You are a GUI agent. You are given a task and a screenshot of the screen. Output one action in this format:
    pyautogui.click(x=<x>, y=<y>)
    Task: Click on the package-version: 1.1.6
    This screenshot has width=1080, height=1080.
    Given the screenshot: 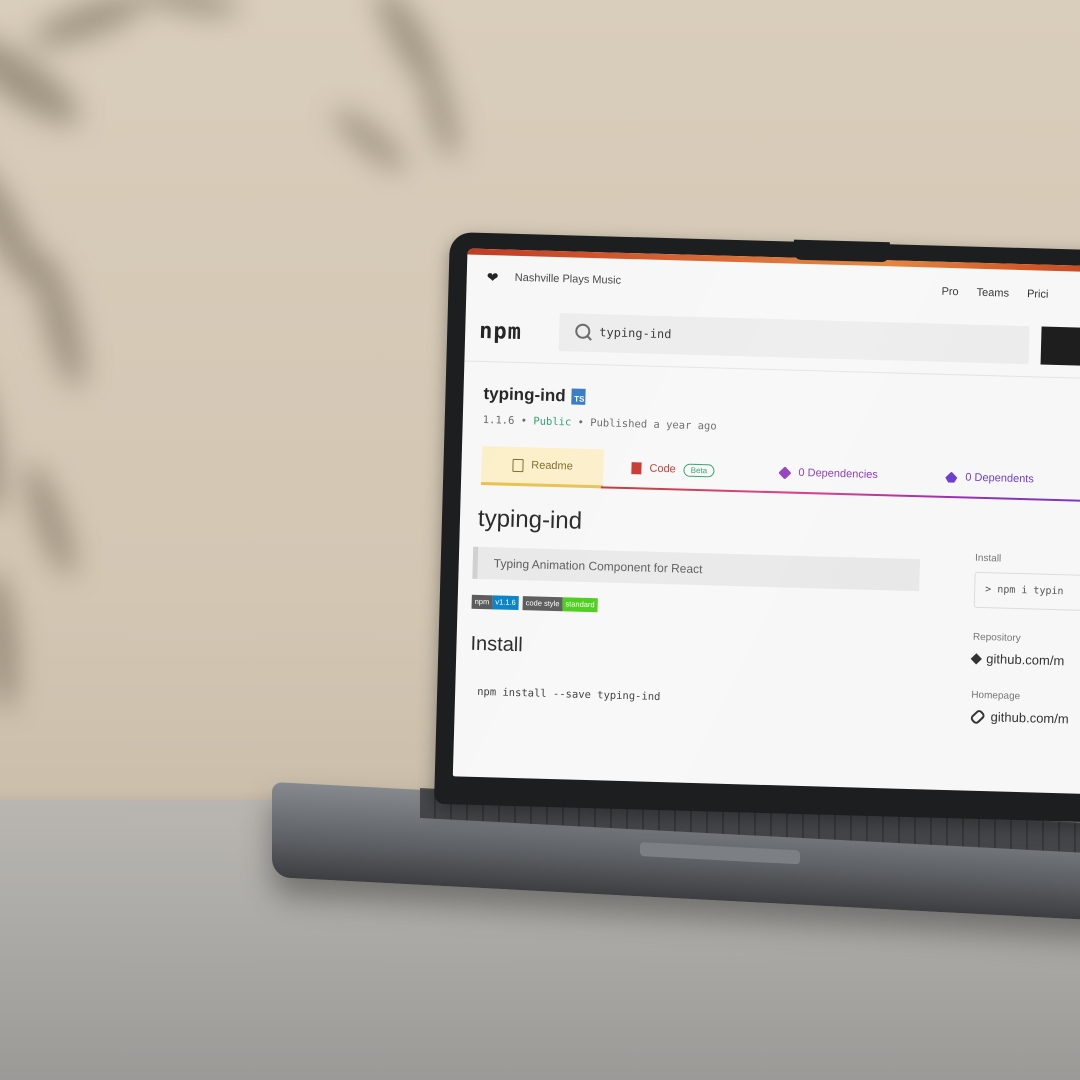 What is the action you would take?
    pyautogui.click(x=498, y=420)
    